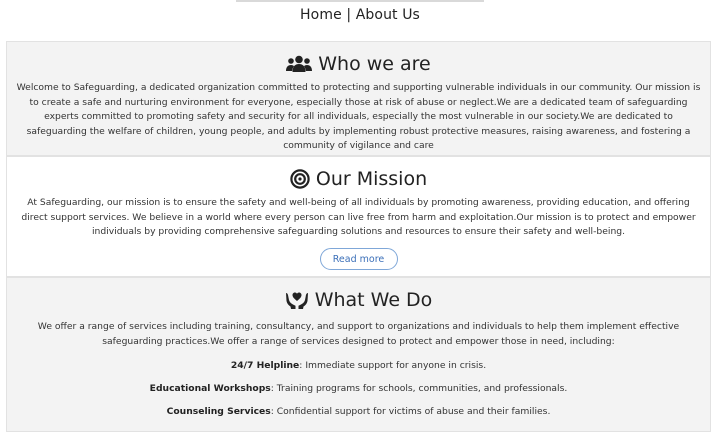 The height and width of the screenshot is (432, 720). Describe the element at coordinates (265, 366) in the screenshot. I see `service-name: 24/7 Helpline` at that location.